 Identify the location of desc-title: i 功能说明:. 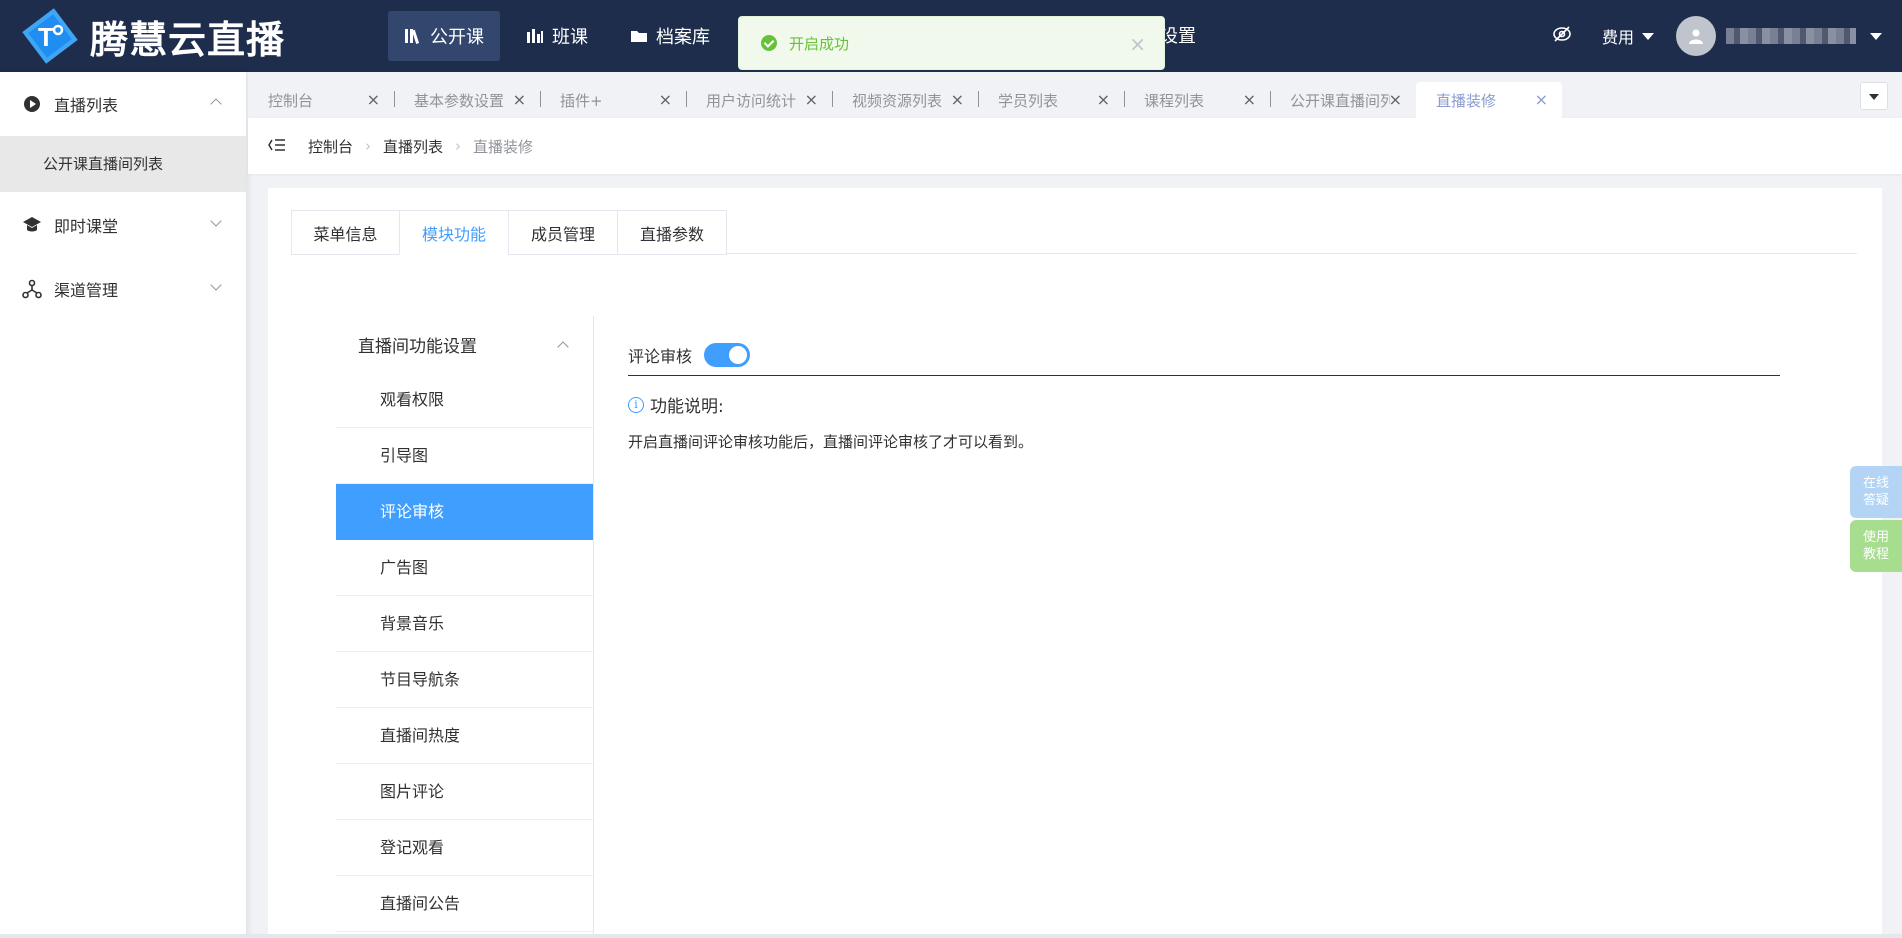
(1204, 404).